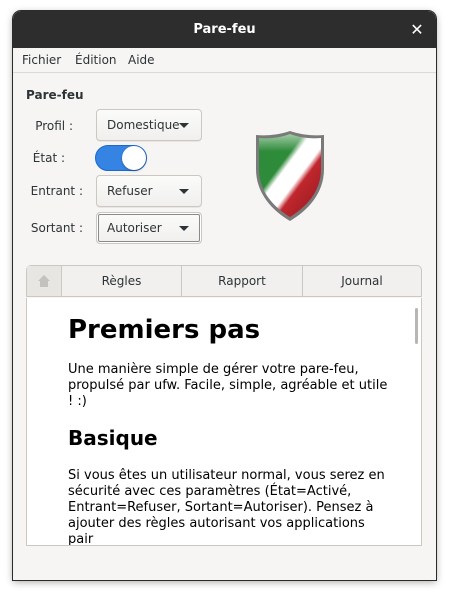  What do you see at coordinates (241, 281) in the screenshot?
I see `tab-report: Rapport` at bounding box center [241, 281].